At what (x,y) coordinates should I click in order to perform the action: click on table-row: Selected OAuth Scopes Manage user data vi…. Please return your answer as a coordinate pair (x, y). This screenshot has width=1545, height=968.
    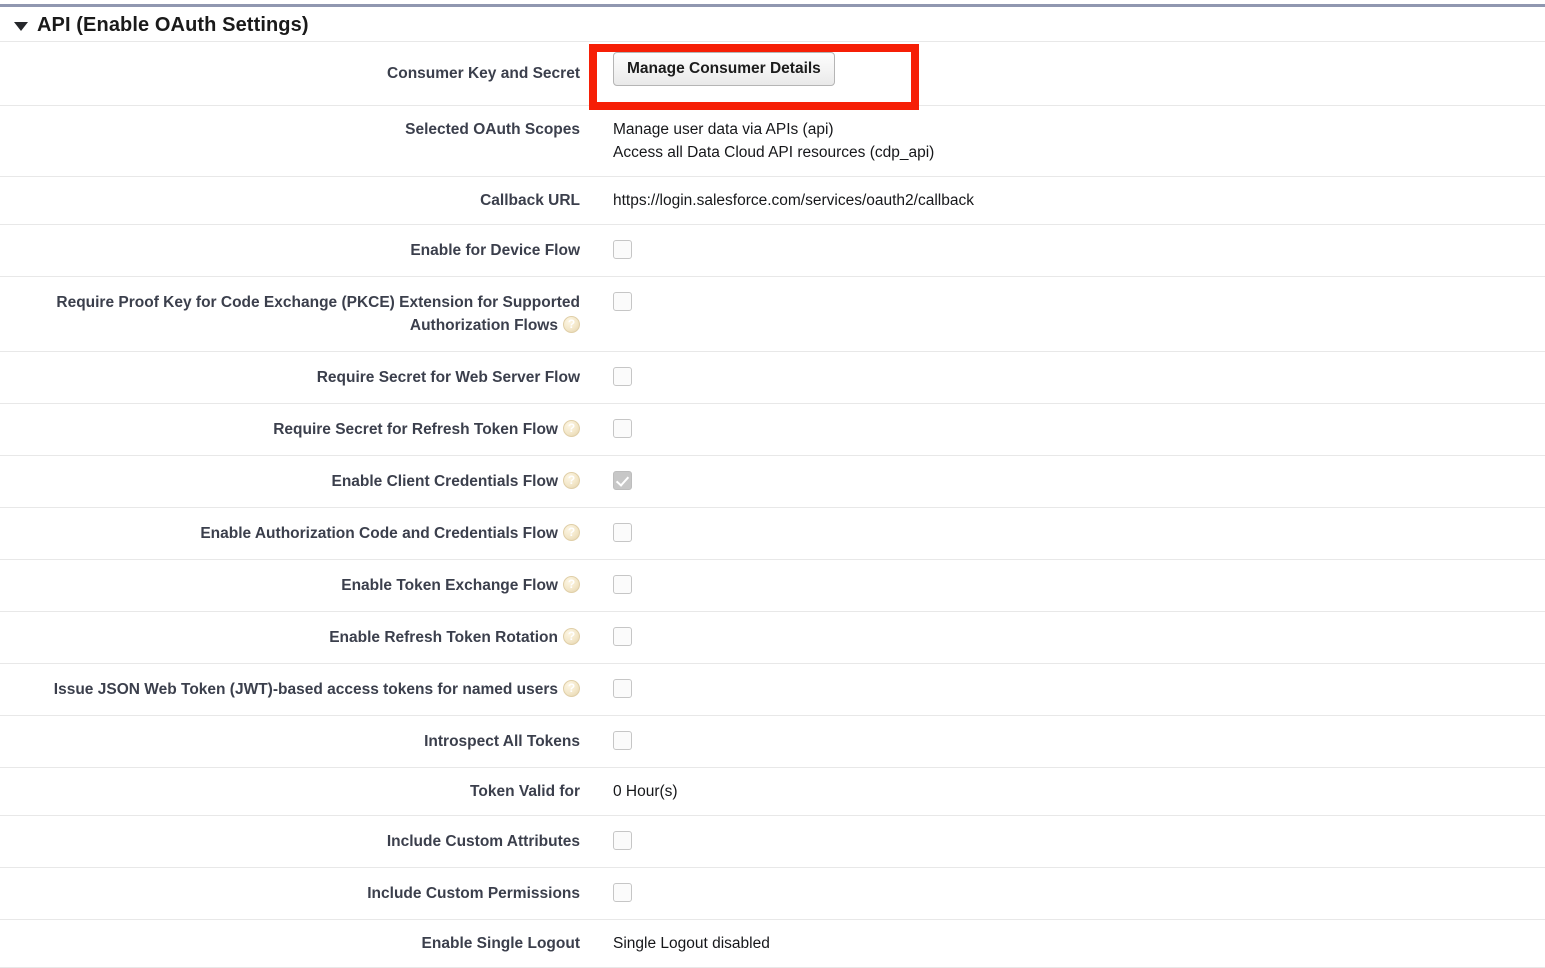
    Looking at the image, I should click on (772, 141).